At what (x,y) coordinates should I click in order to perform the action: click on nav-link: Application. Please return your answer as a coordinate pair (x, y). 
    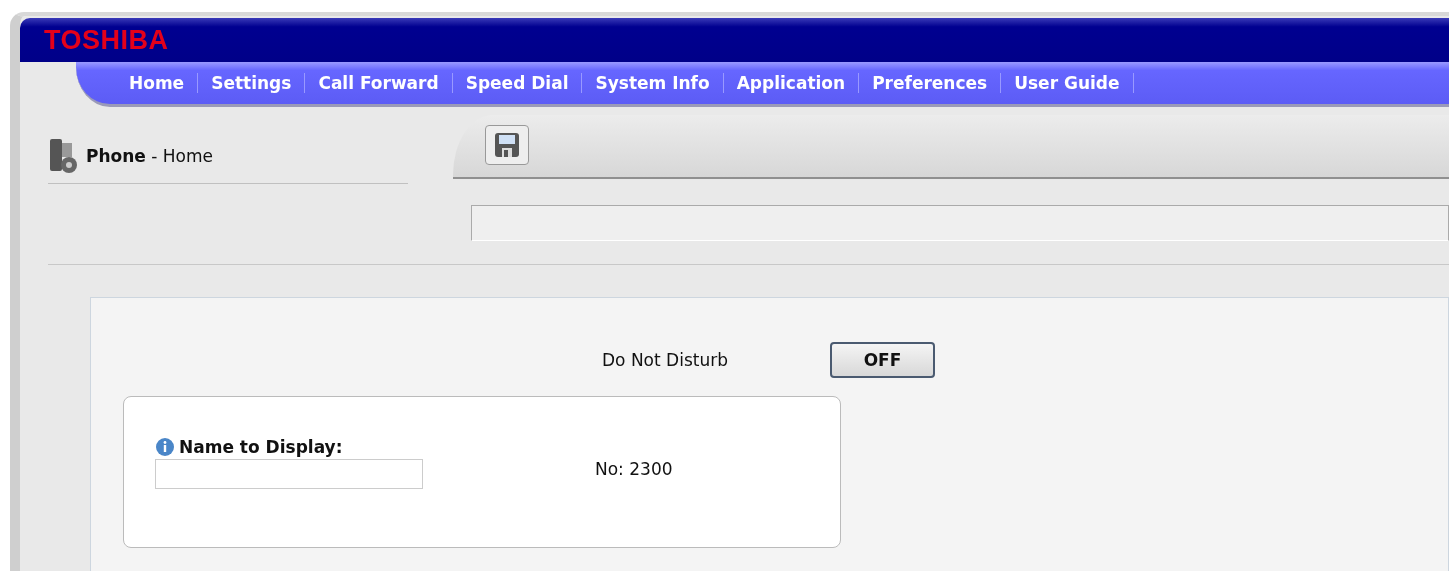
    Looking at the image, I should click on (791, 83).